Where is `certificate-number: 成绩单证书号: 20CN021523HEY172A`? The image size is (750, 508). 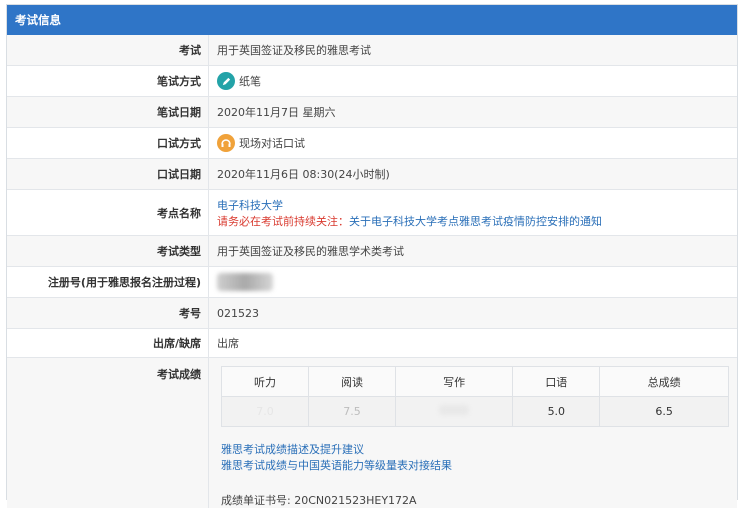
certificate-number: 成绩单证书号: 20CN021523HEY172A is located at coordinates (319, 500).